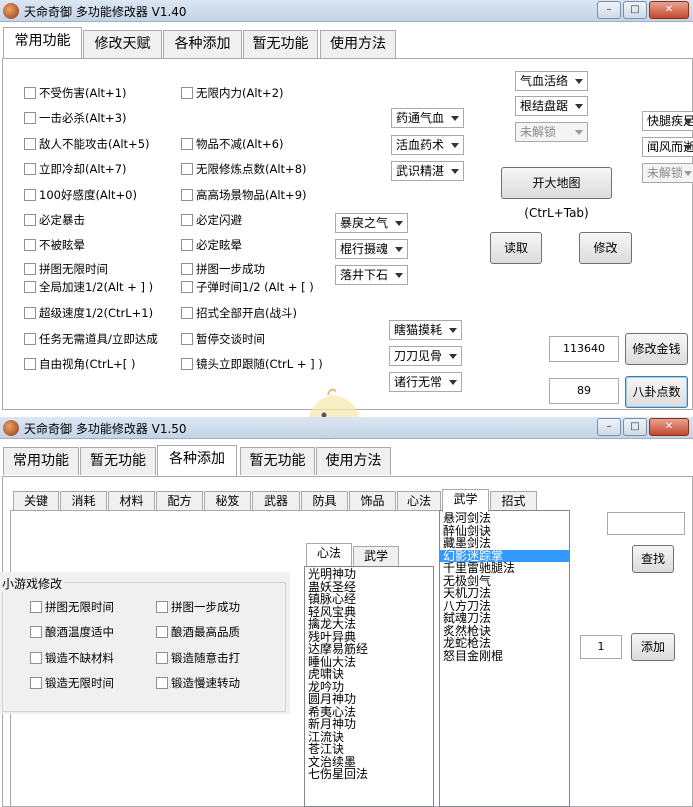  Describe the element at coordinates (280, 44) in the screenshot. I see `tab-w1-3: 暂无功能` at that location.